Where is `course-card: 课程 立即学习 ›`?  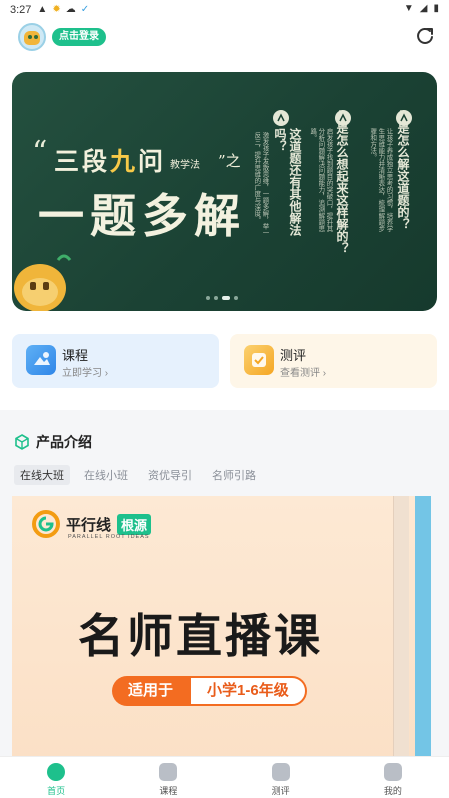 course-card: 课程 立即学习 › is located at coordinates (115, 361).